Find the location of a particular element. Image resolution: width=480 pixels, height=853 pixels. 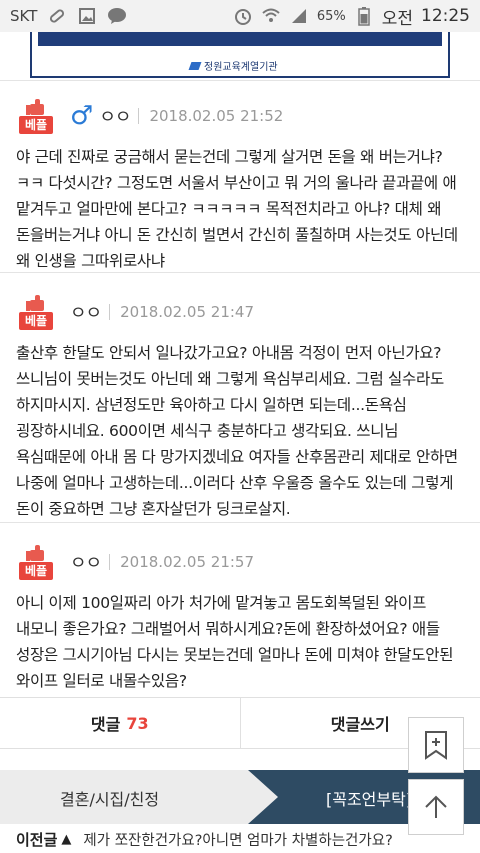

comments-count: 73 is located at coordinates (137, 723).